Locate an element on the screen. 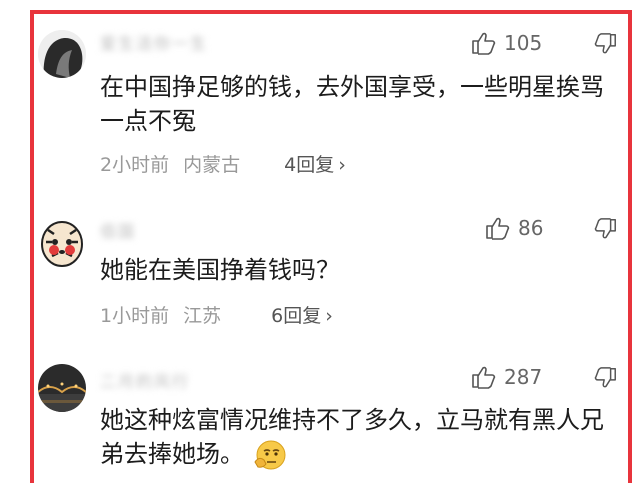 The width and height of the screenshot is (640, 483). like-count: 287 is located at coordinates (523, 377).